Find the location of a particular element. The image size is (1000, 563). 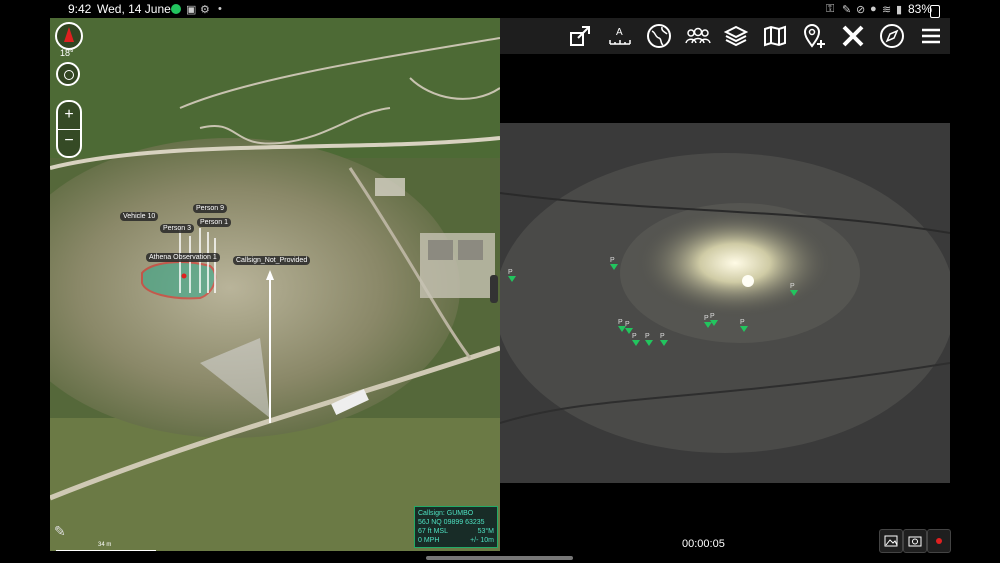

compass-bearing: 18° is located at coordinates (67, 53).